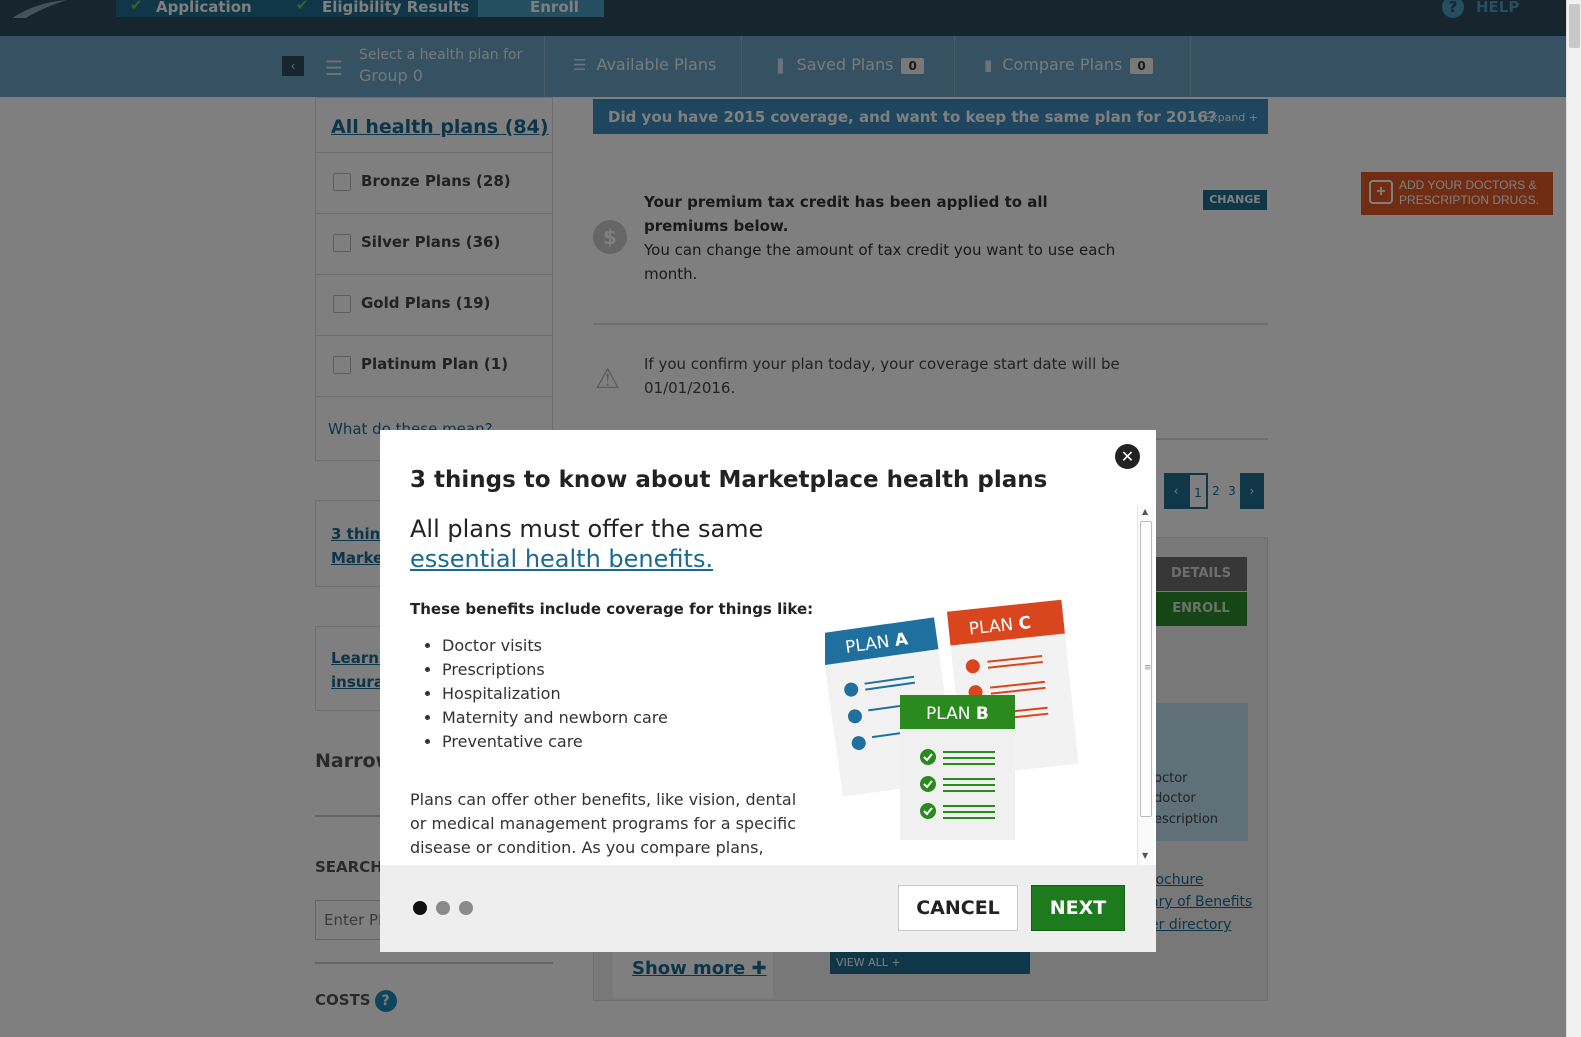 Image resolution: width=1581 pixels, height=1037 pixels. I want to click on scroll-down-icon: ▼, so click(1145, 855).